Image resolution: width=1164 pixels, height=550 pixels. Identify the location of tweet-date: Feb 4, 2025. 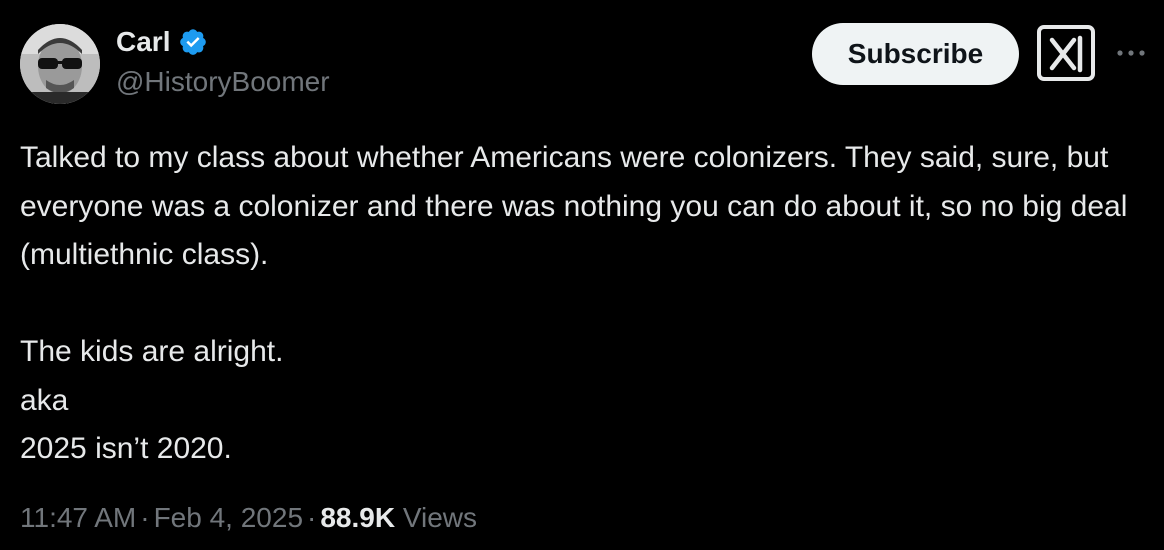
(228, 517).